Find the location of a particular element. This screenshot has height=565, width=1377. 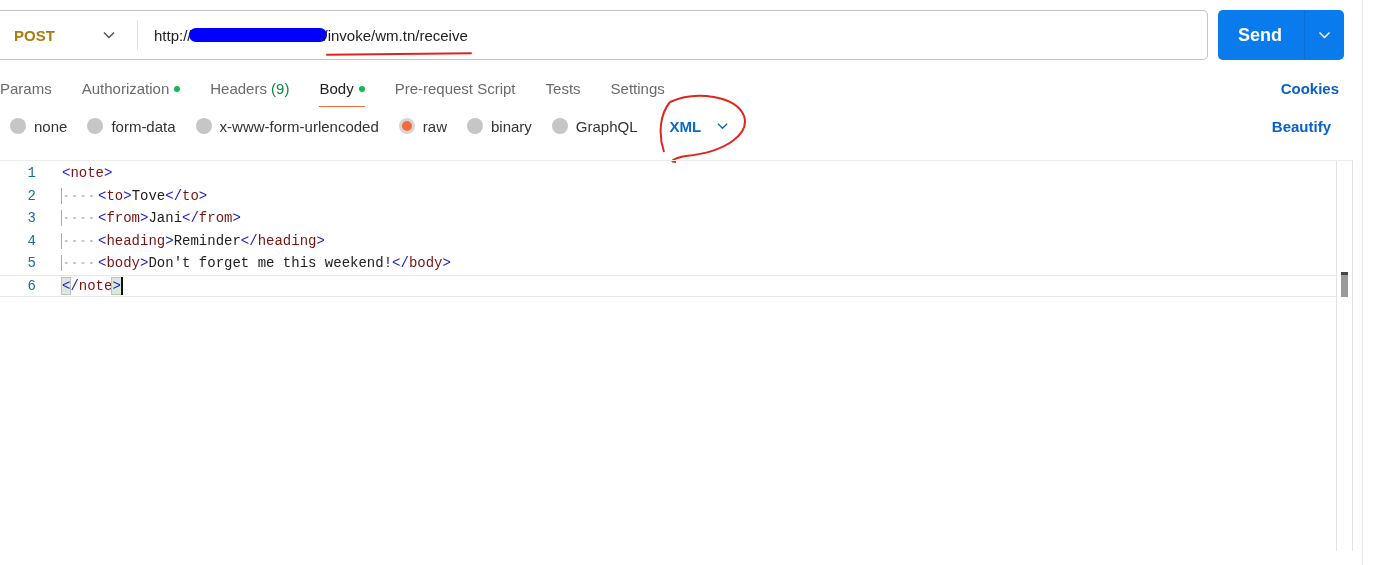

radio-label: none is located at coordinates (51, 126).